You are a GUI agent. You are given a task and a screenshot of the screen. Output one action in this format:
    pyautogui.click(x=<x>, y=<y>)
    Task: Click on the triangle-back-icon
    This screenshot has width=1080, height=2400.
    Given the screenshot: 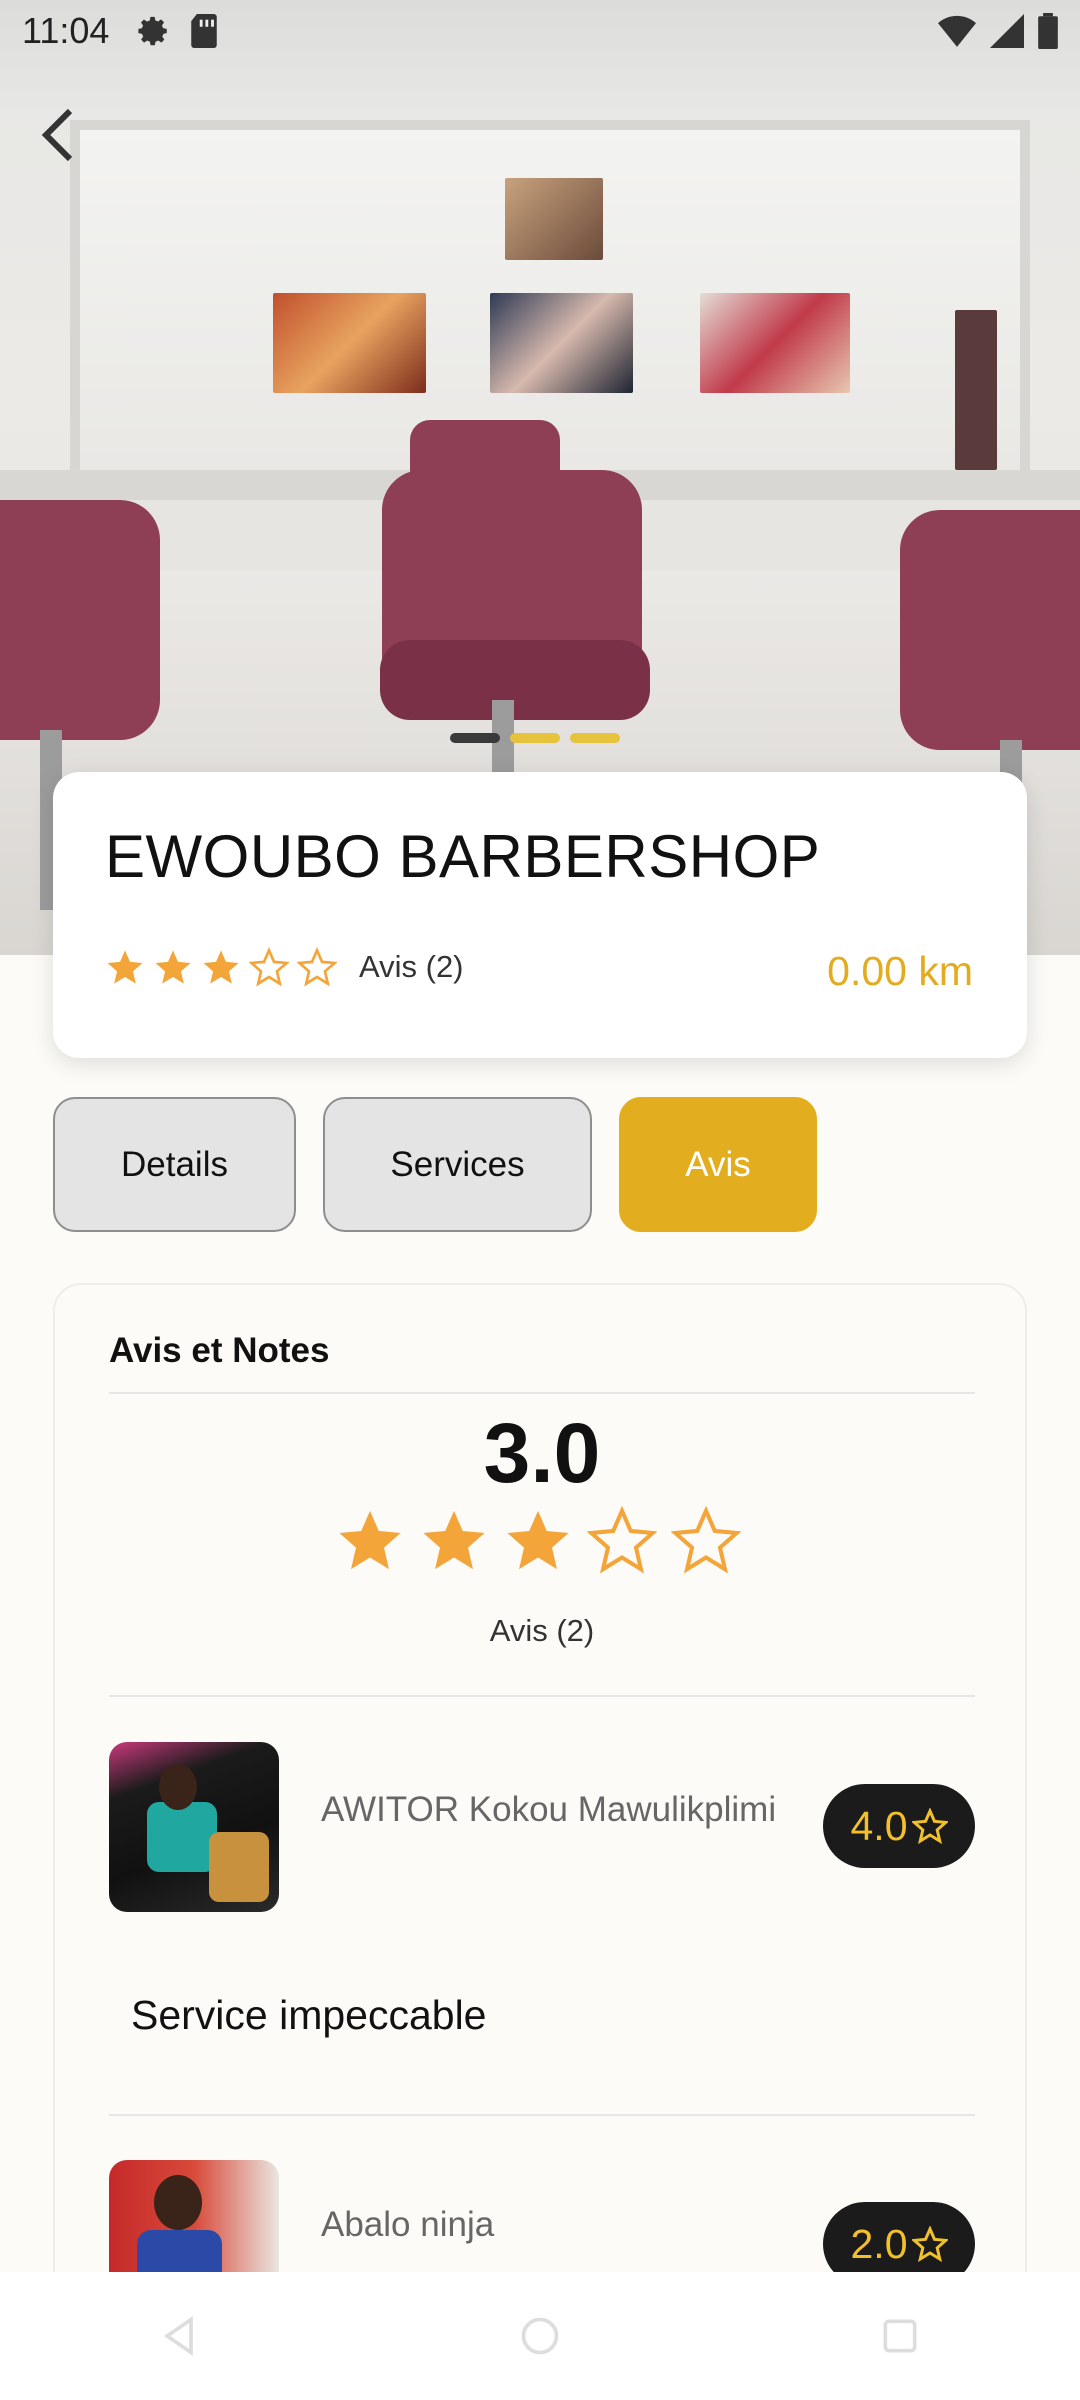 What is the action you would take?
    pyautogui.click(x=178, y=2336)
    